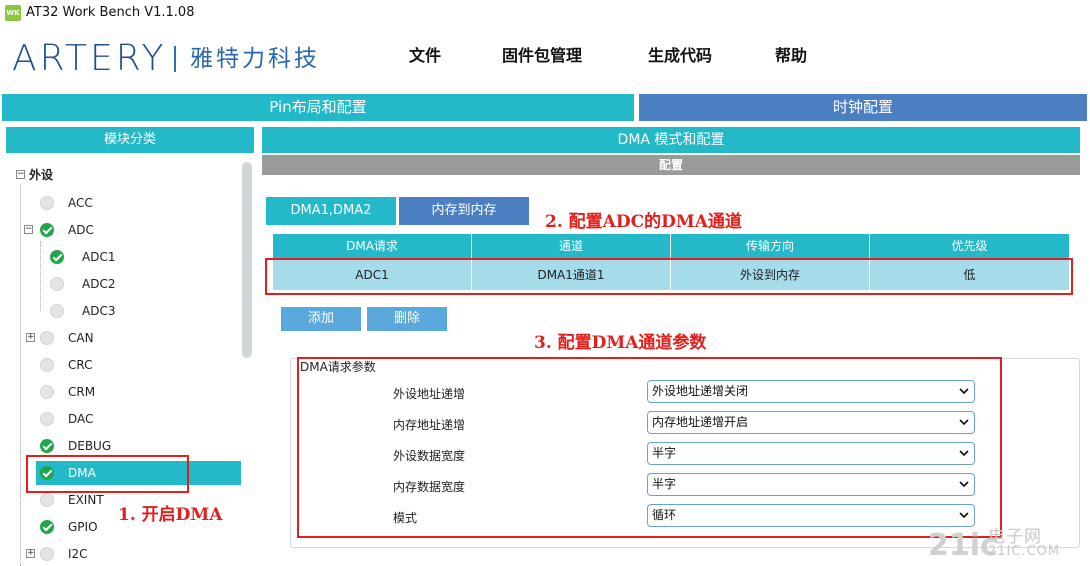 This screenshot has height=566, width=1090. What do you see at coordinates (321, 319) in the screenshot?
I see `add-button: 添加` at bounding box center [321, 319].